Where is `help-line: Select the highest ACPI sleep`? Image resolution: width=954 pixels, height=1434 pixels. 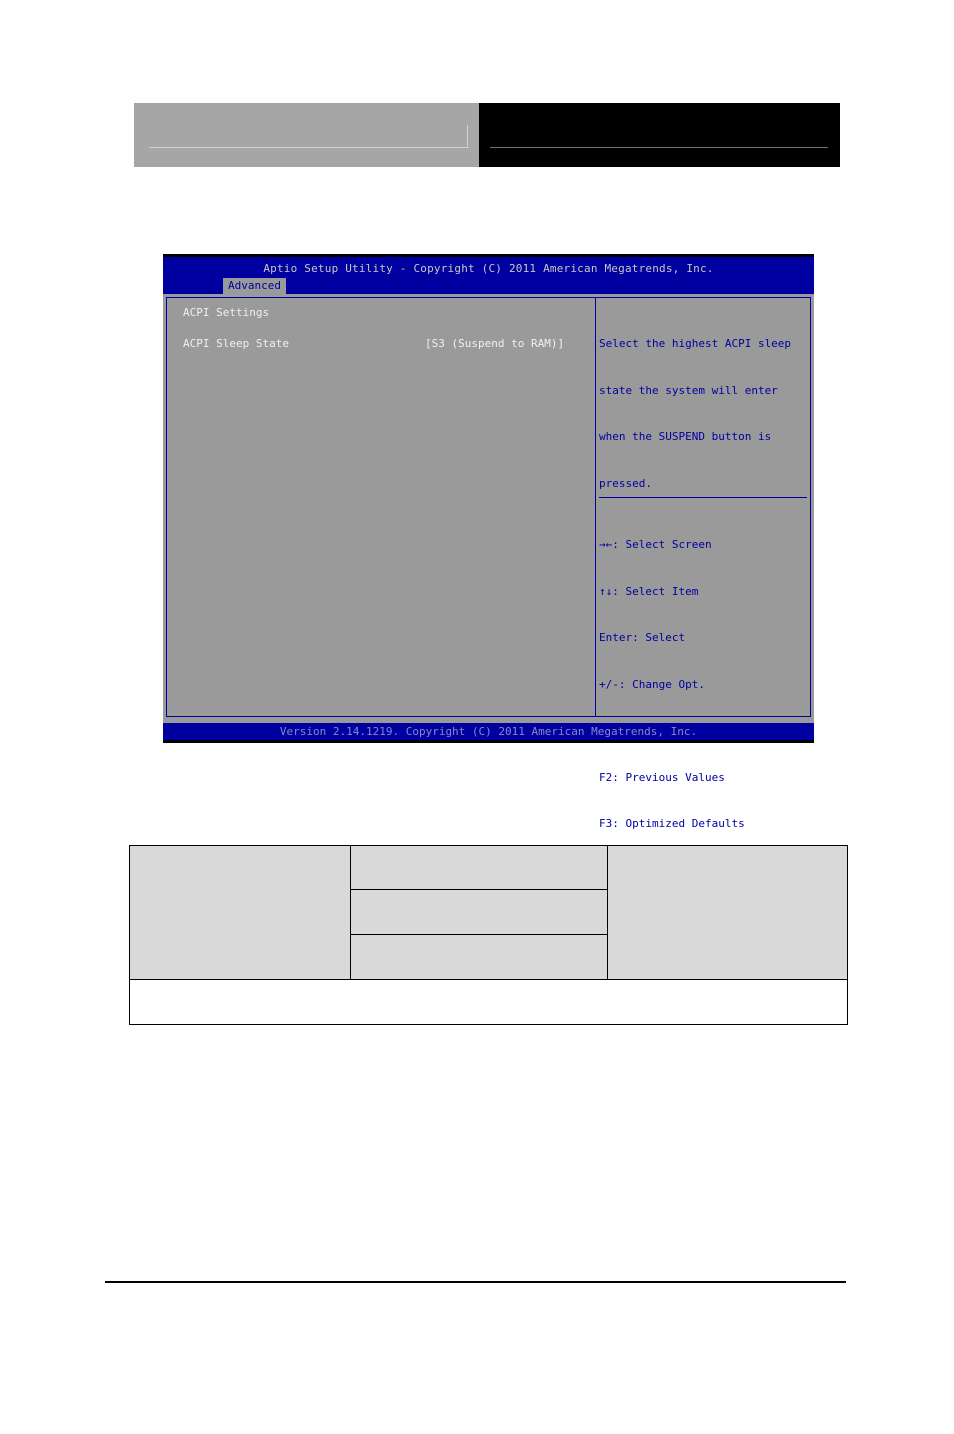
help-line: Select the highest ACPI sleep is located at coordinates (695, 343).